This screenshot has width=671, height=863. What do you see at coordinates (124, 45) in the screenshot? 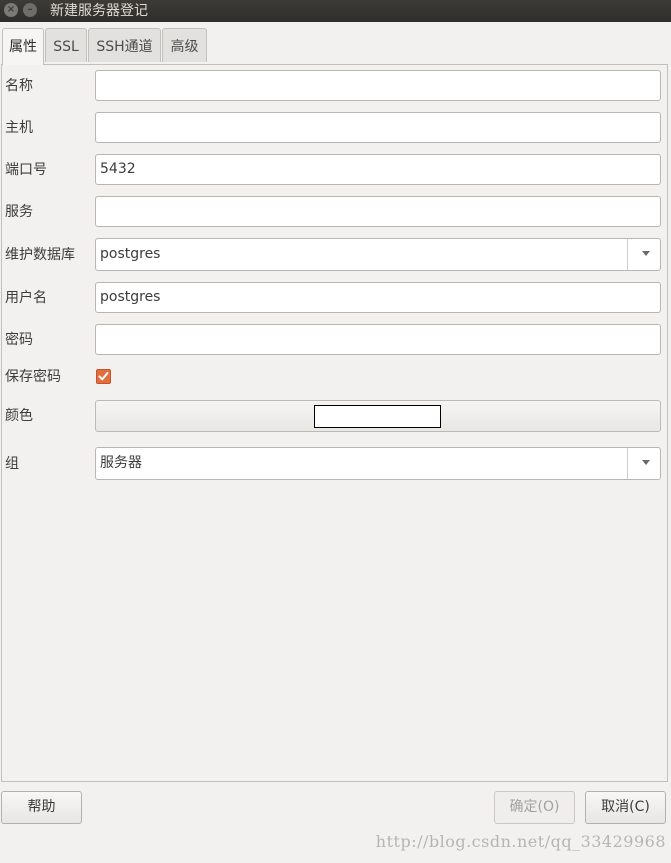
I see `tab-ssh-tunnel: SSH通道` at bounding box center [124, 45].